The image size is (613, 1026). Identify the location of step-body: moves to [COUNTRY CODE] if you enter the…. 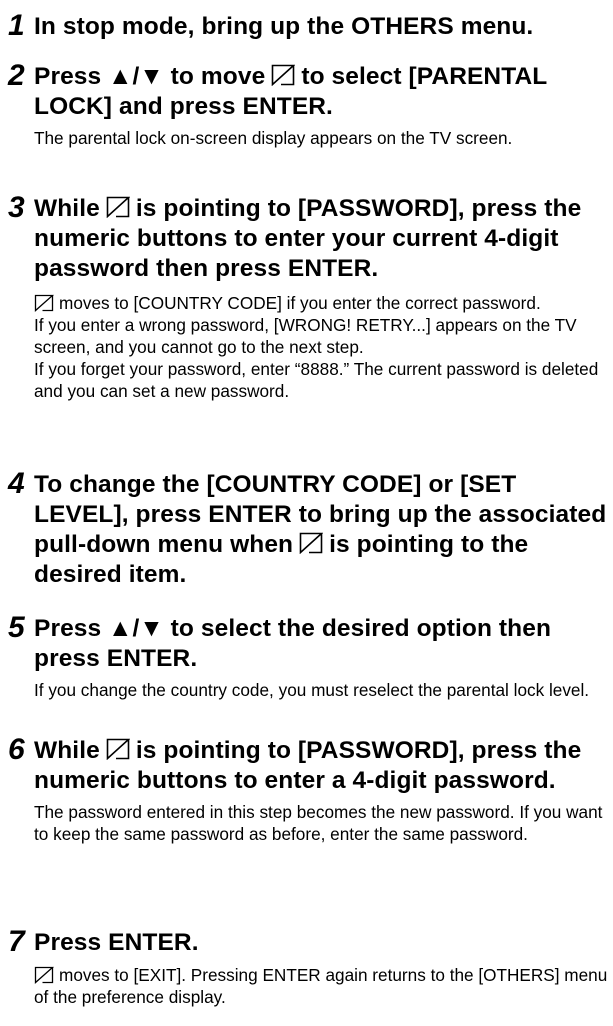
(306, 347).